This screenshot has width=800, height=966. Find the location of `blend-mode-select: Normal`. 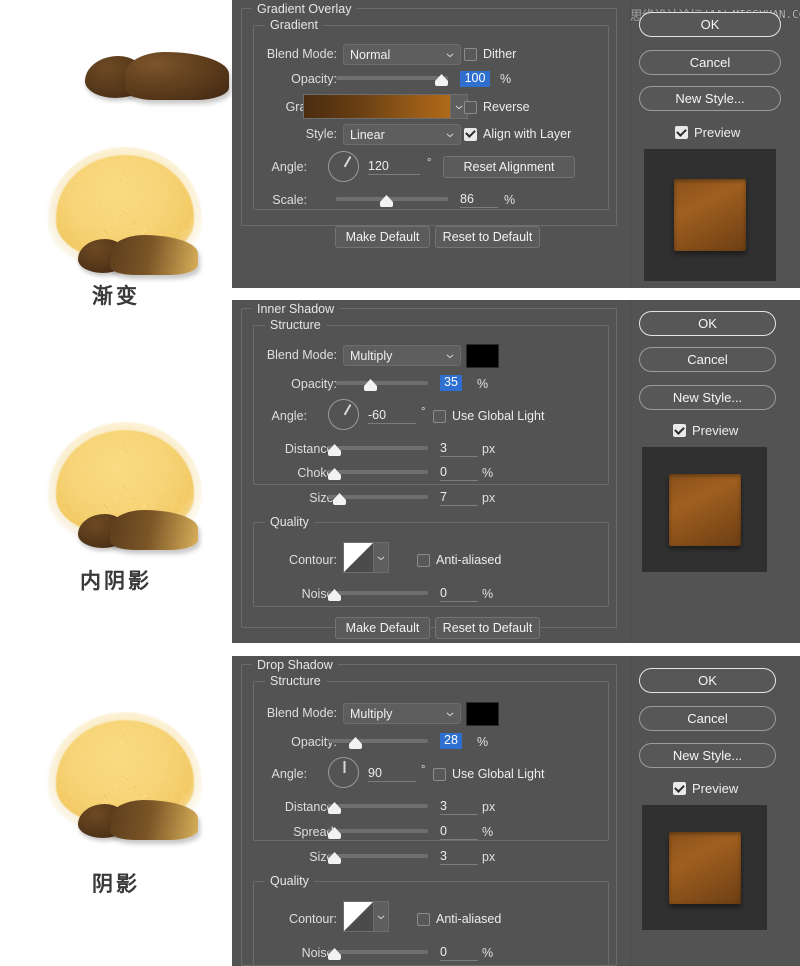

blend-mode-select: Normal is located at coordinates (402, 54).